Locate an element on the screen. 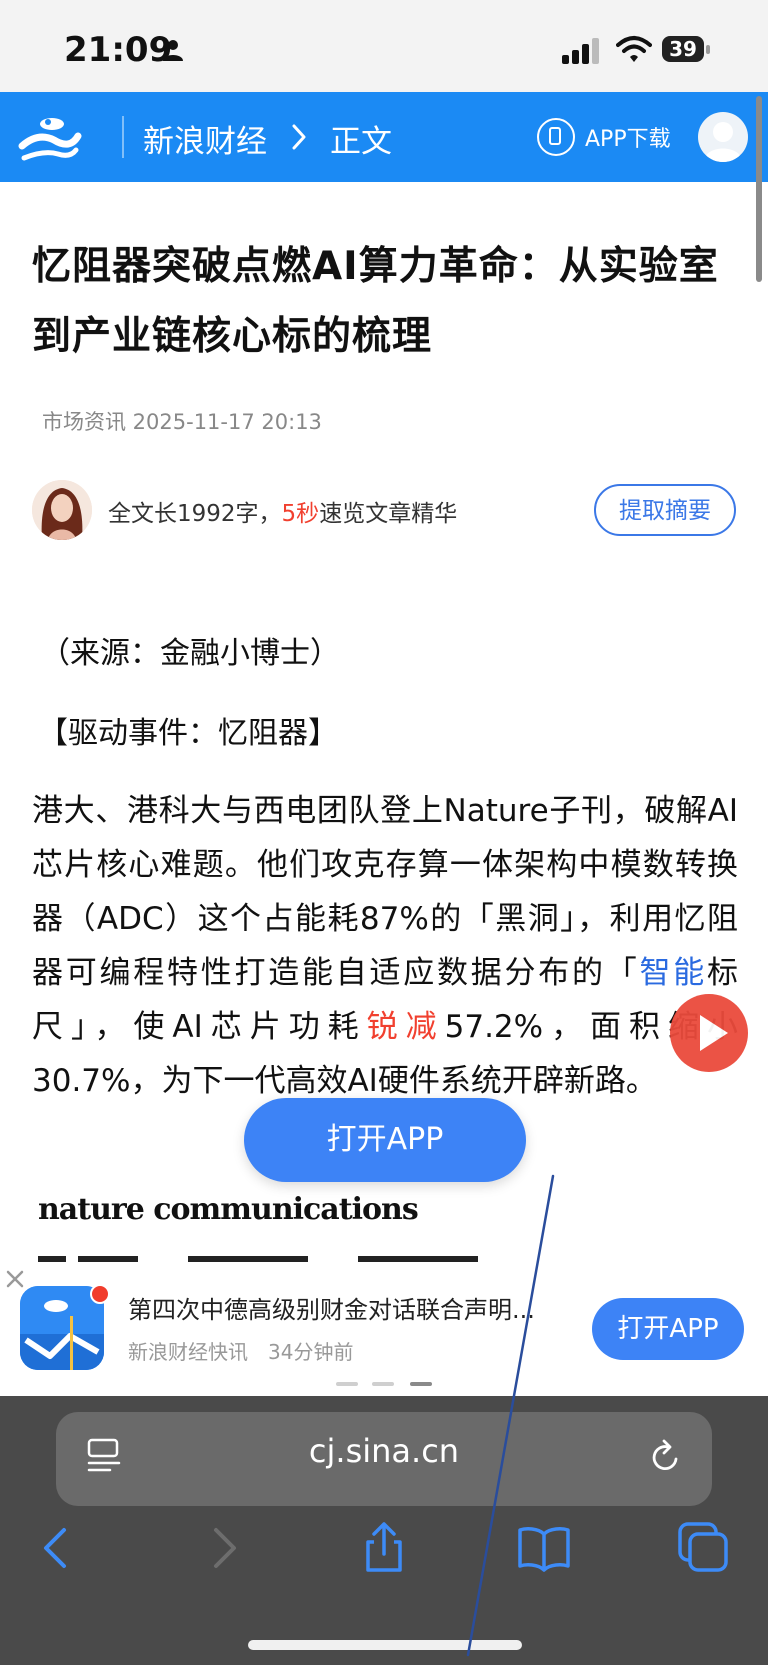 This screenshot has width=768, height=1665. site-header: 新浪财经 正文 APP下载 is located at coordinates (384, 137).